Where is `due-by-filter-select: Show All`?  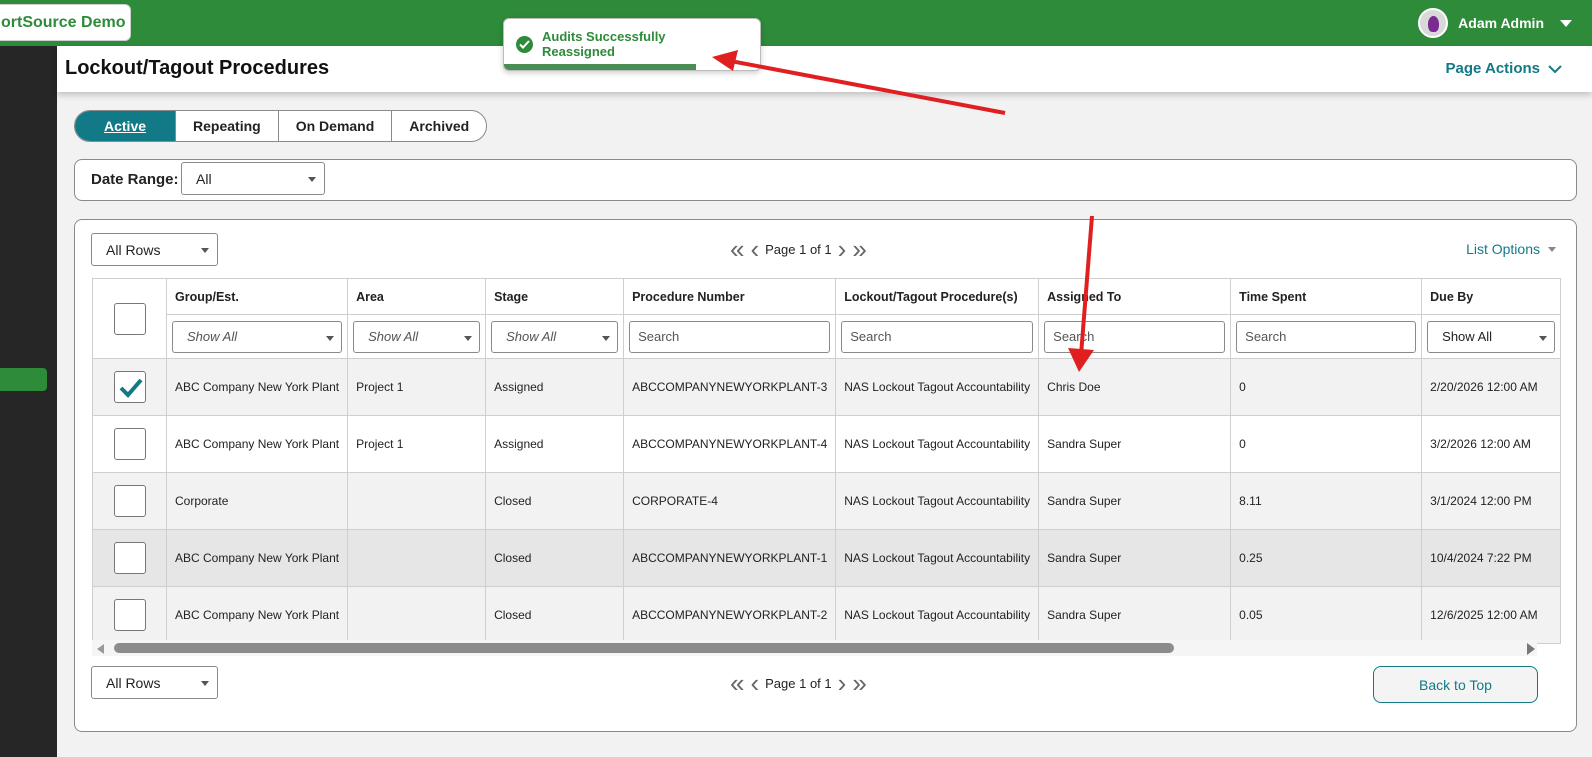
due-by-filter-select: Show All is located at coordinates (1491, 336).